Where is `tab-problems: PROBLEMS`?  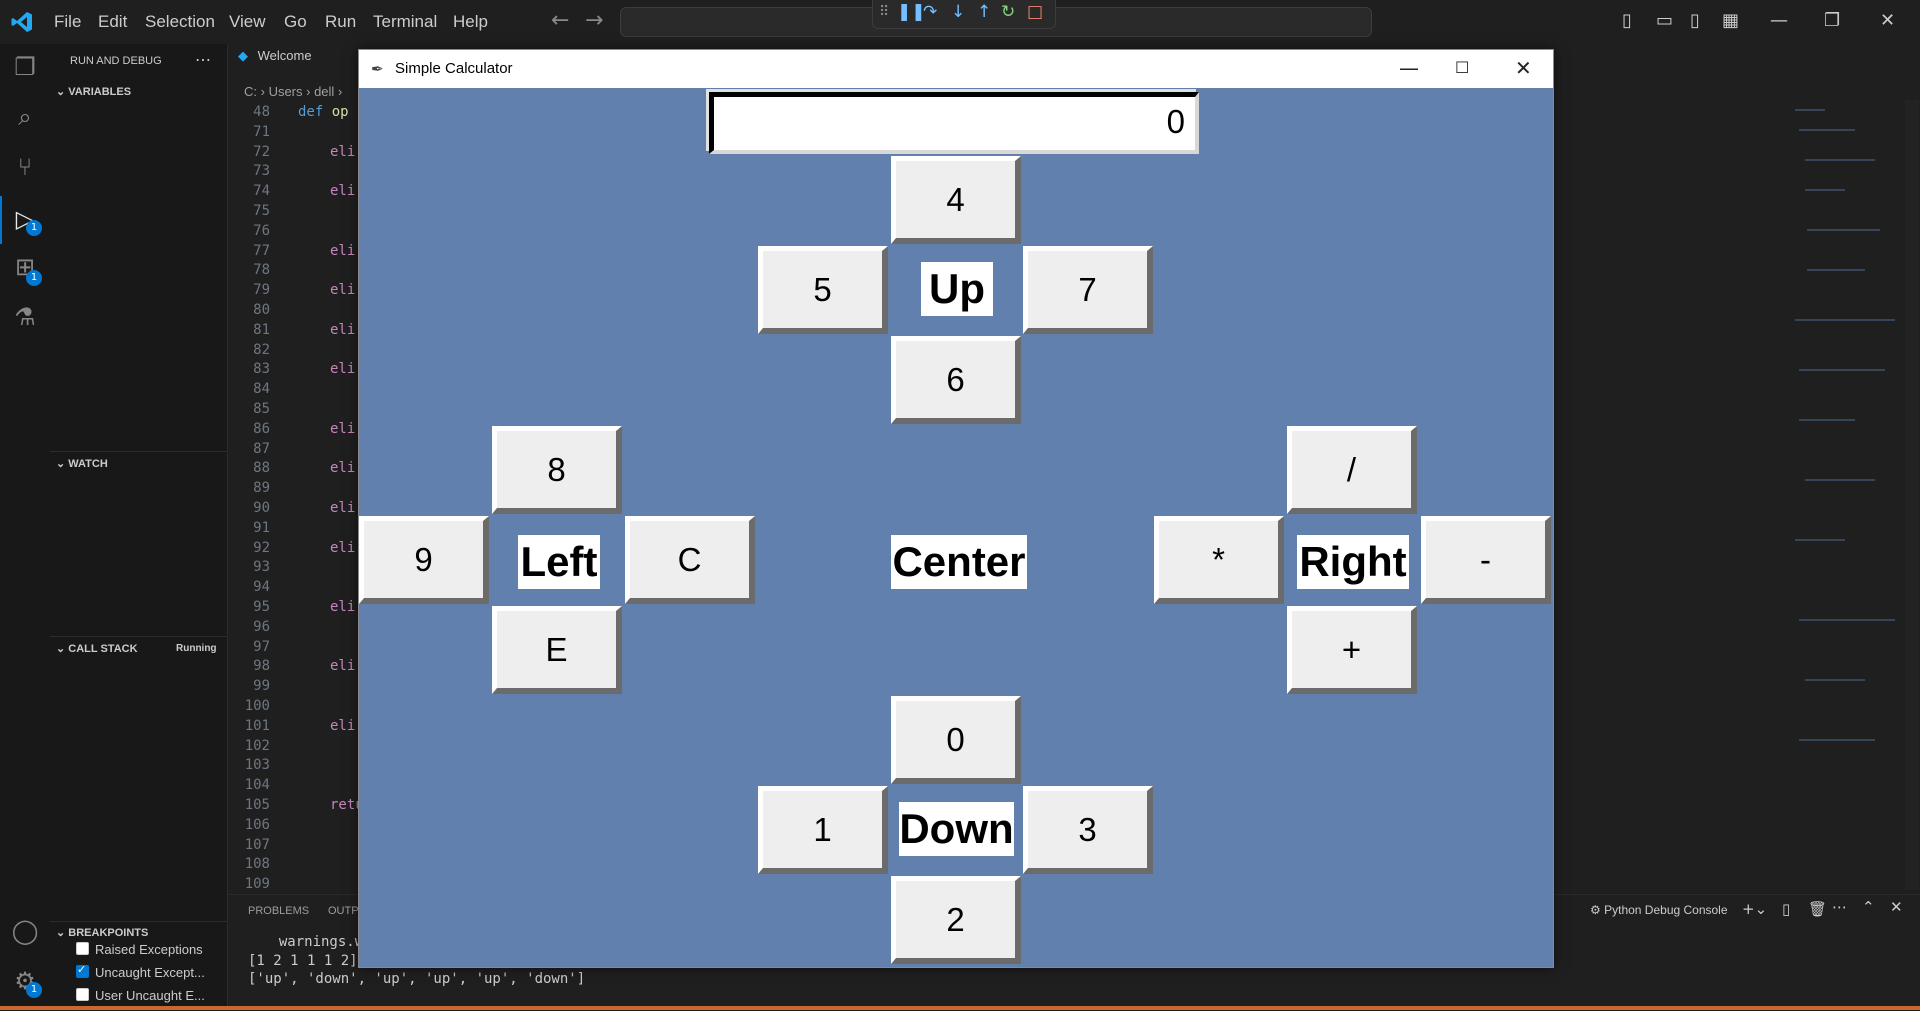 tab-problems: PROBLEMS is located at coordinates (278, 911).